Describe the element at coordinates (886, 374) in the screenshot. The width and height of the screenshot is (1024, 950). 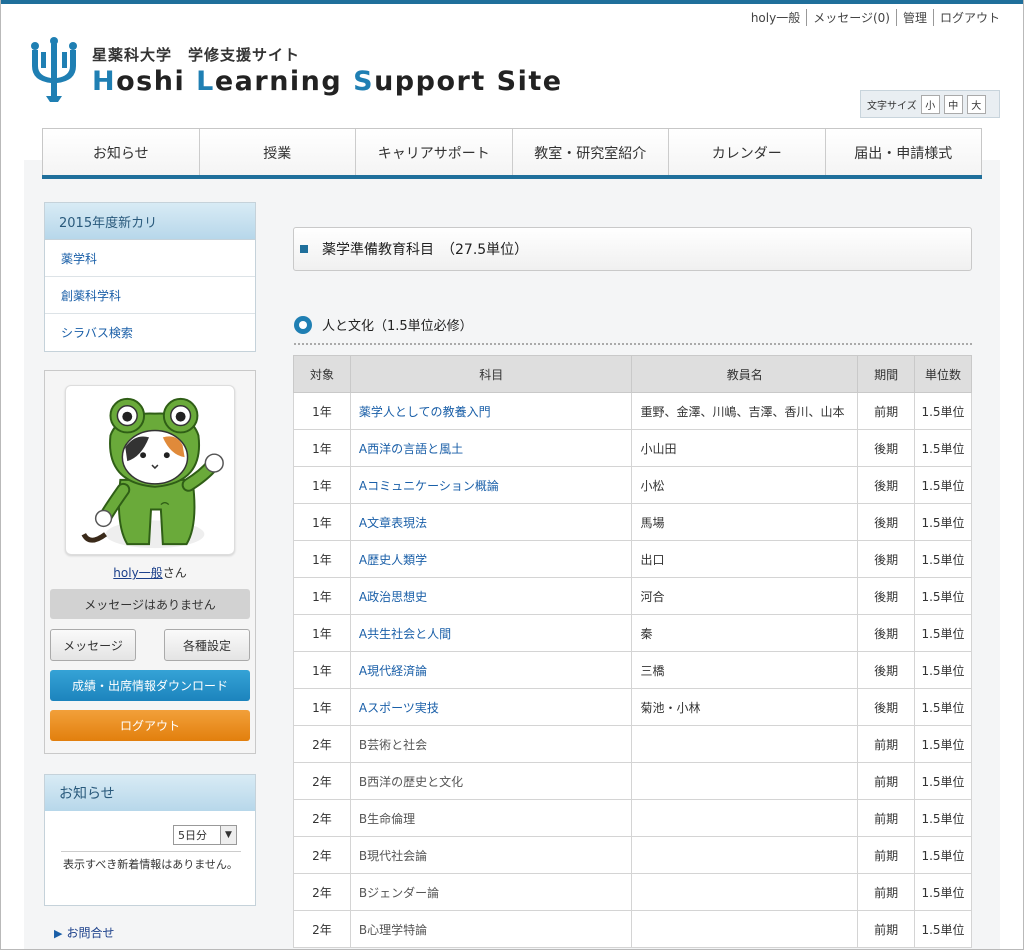
I see `column-header-term: 期間` at that location.